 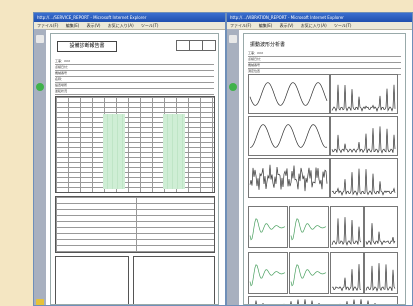 What do you see at coordinates (315, 301) in the screenshot?
I see `summary-table-trace` at bounding box center [315, 301].